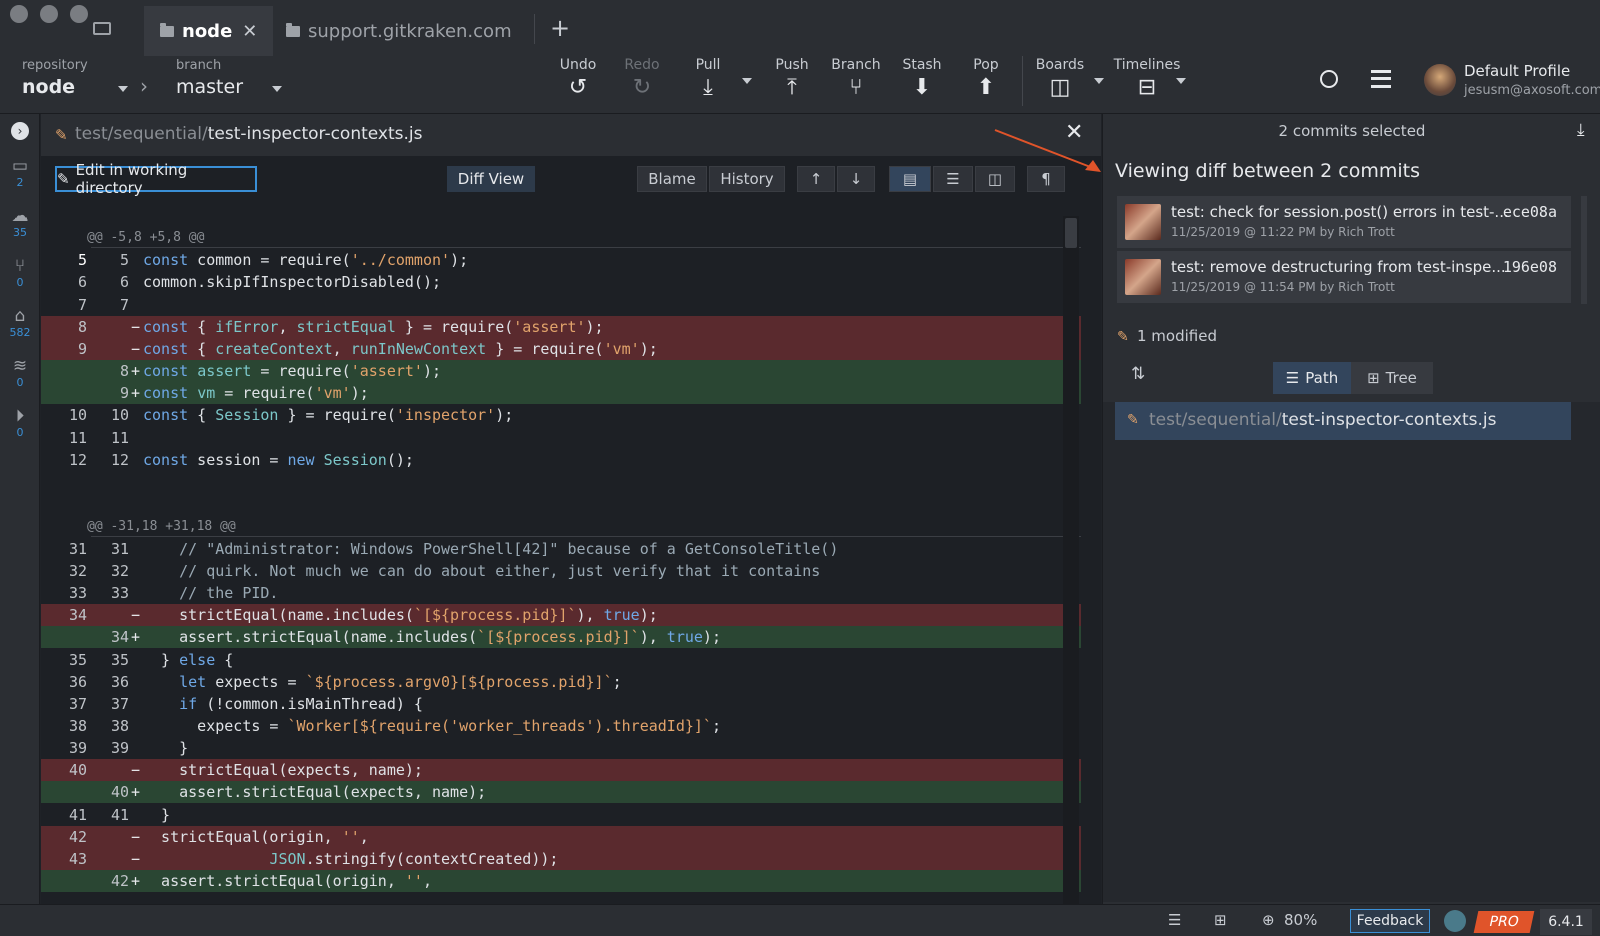  What do you see at coordinates (1581, 130) in the screenshot?
I see `download-icon: ⤓` at bounding box center [1581, 130].